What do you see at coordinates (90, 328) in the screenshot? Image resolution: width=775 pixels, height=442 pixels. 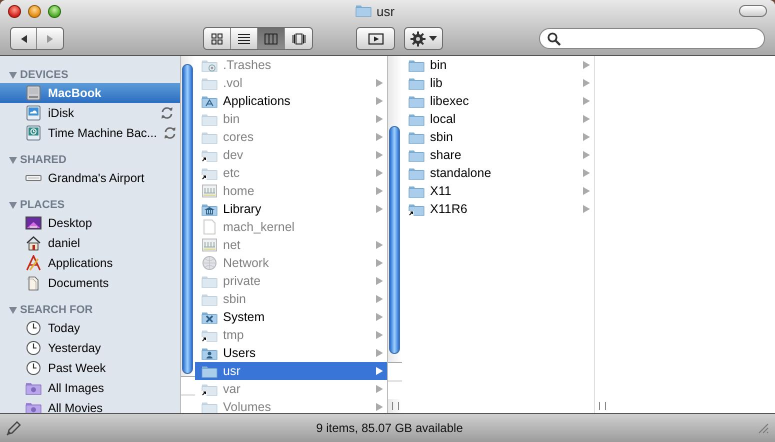 I see `sidebar-item: Today` at bounding box center [90, 328].